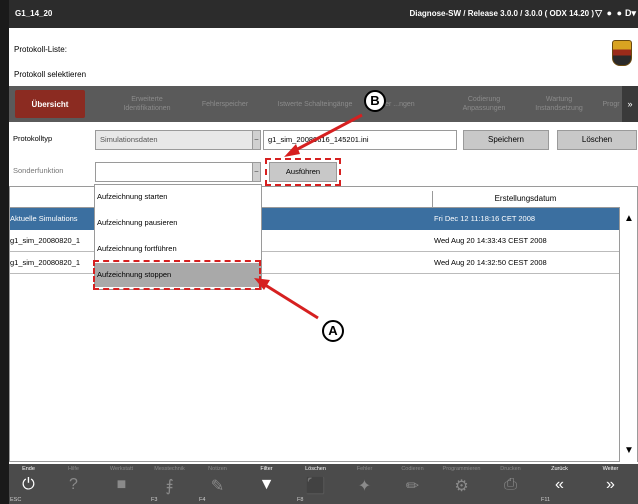  I want to click on fkey-code: ESC, so click(16, 500).